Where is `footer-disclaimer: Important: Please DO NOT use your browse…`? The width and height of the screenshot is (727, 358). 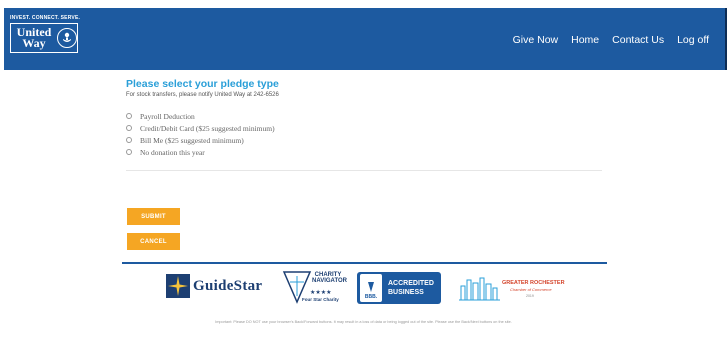 footer-disclaimer: Important: Please DO NOT use your browse… is located at coordinates (363, 322).